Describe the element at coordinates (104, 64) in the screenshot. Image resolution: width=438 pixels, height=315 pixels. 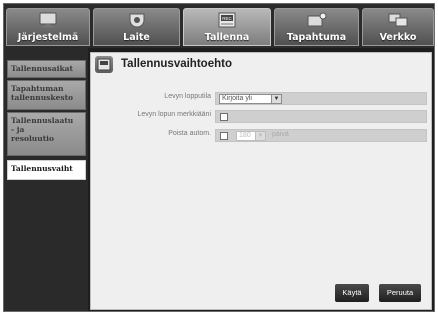
I see `record-icon` at that location.